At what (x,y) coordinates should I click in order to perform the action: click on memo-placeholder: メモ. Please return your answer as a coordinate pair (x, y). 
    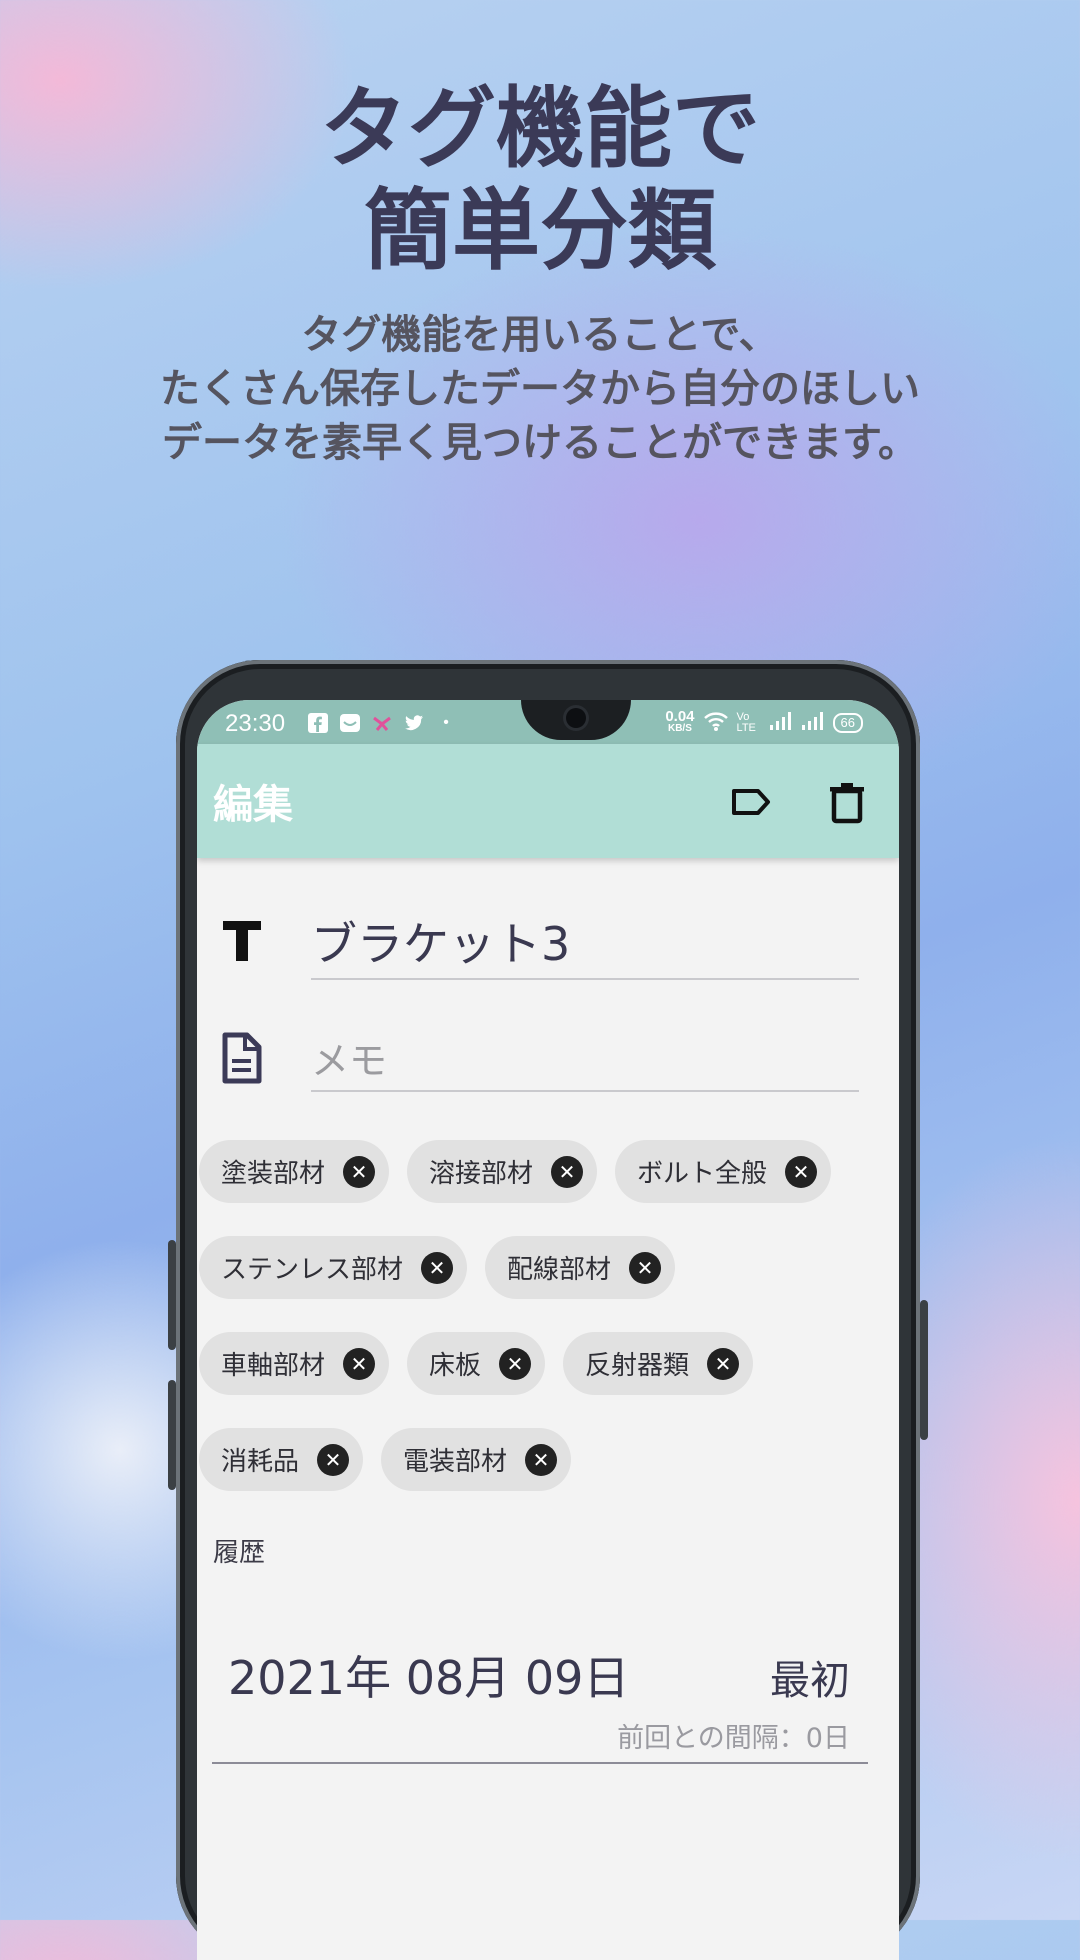
    Looking at the image, I should click on (349, 1061).